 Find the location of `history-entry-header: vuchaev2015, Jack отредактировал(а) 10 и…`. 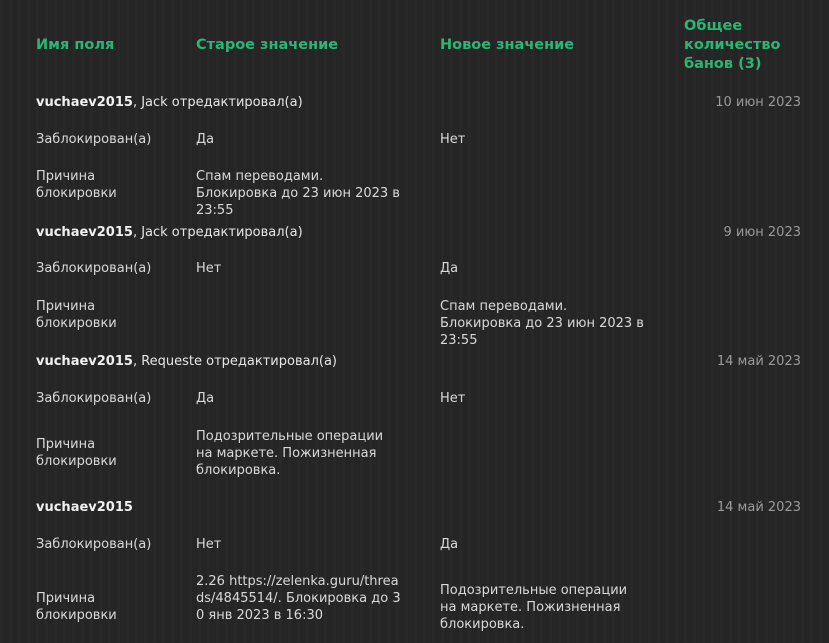

history-entry-header: vuchaev2015, Jack отредактировал(а) 10 и… is located at coordinates (418, 102).